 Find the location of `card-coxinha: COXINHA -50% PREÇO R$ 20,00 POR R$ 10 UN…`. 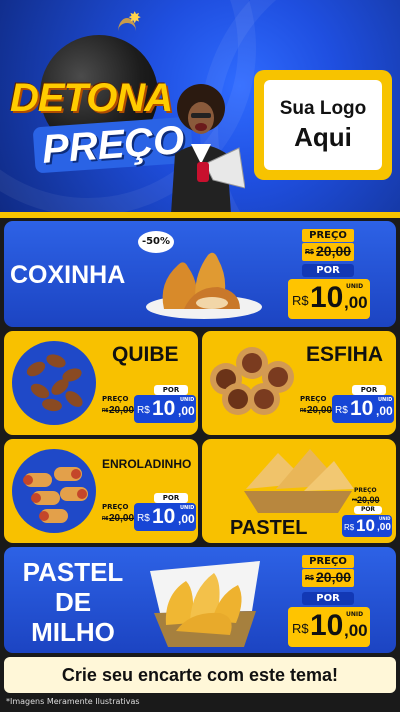

card-coxinha: COXINHA -50% PREÇO R$ 20,00 POR R$ 10 UN… is located at coordinates (200, 274).